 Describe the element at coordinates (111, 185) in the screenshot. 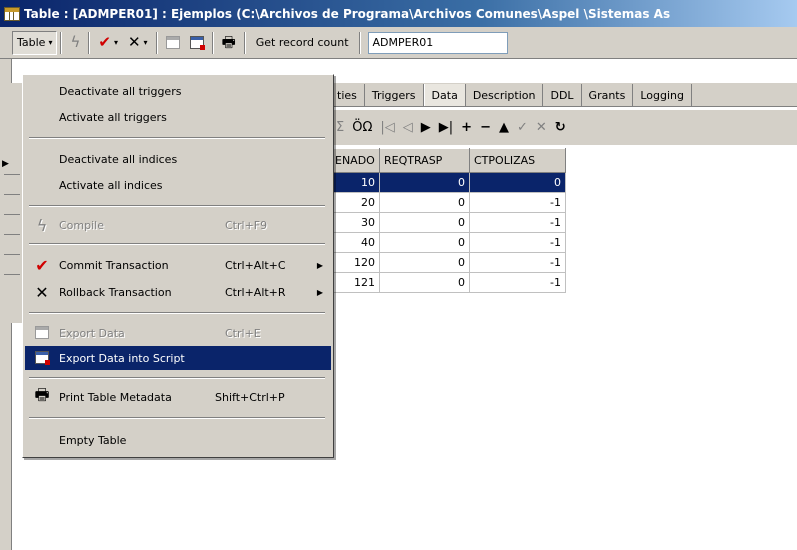

I see `menu-item-label: Activate all indices` at that location.